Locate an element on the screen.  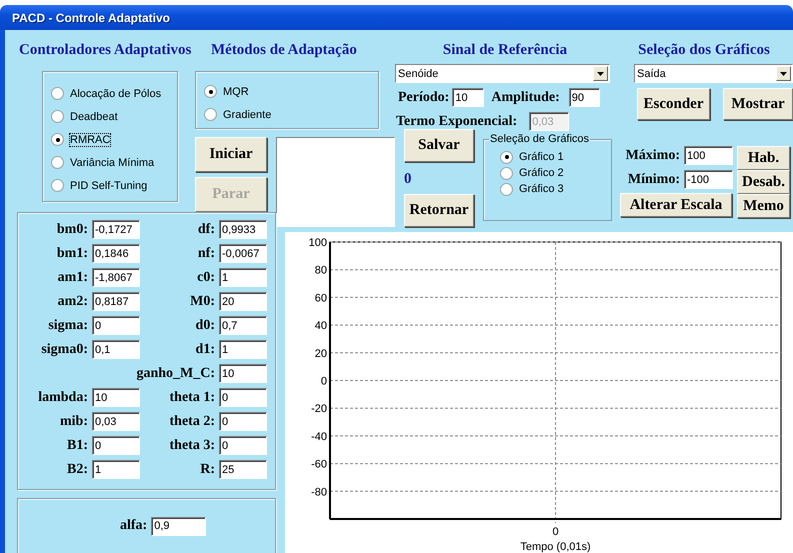
input-field: 0,8187 is located at coordinates (116, 301).